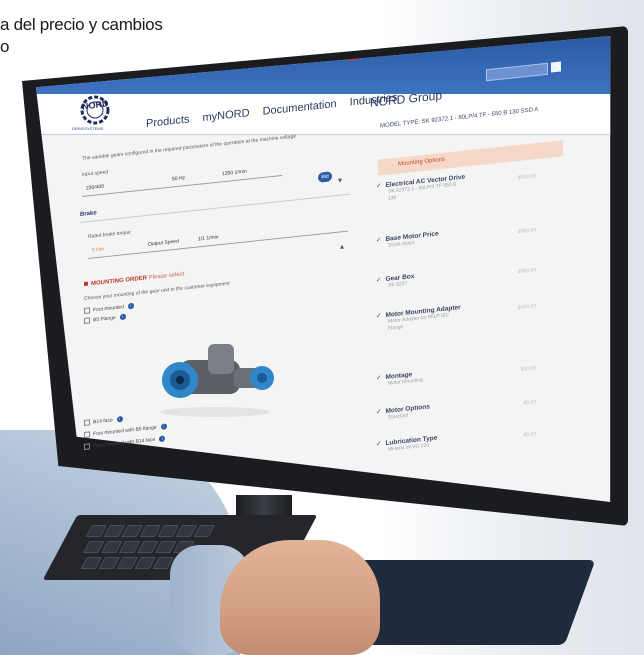 Image resolution: width=644 pixels, height=655 pixels. What do you see at coordinates (340, 180) in the screenshot?
I see `chevron-down-icon: ▾` at bounding box center [340, 180].